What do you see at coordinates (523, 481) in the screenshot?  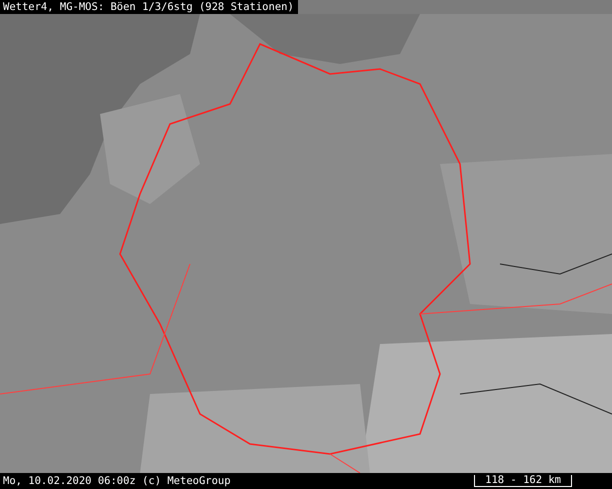 I see `scale-bar: 118 - 162 km` at bounding box center [523, 481].